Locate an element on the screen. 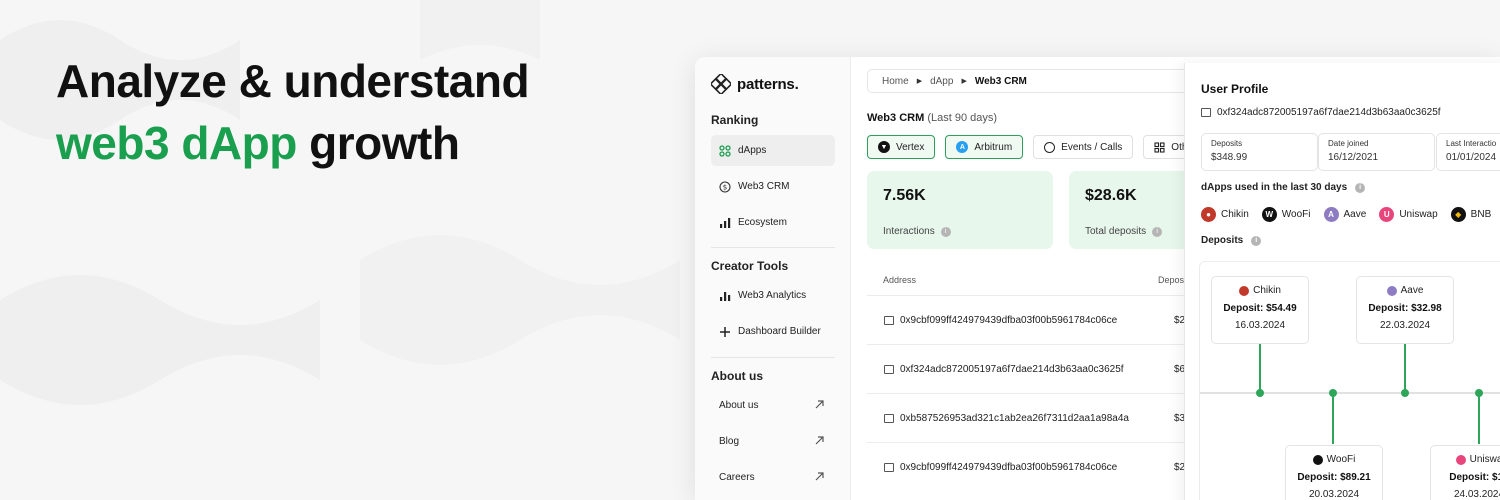  chip-arbitrum: A Arbitrum is located at coordinates (984, 147).